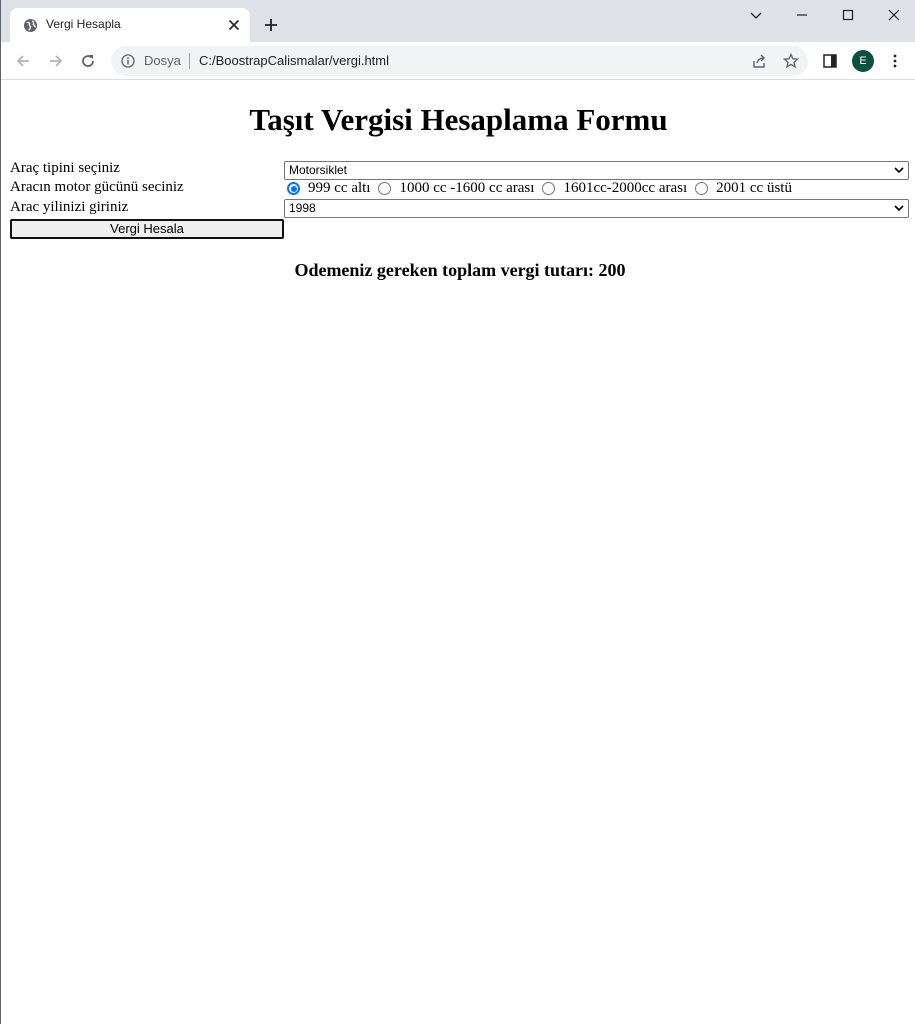  I want to click on url-text: C:/BoostrapCalismalar/vergi.html, so click(294, 60).